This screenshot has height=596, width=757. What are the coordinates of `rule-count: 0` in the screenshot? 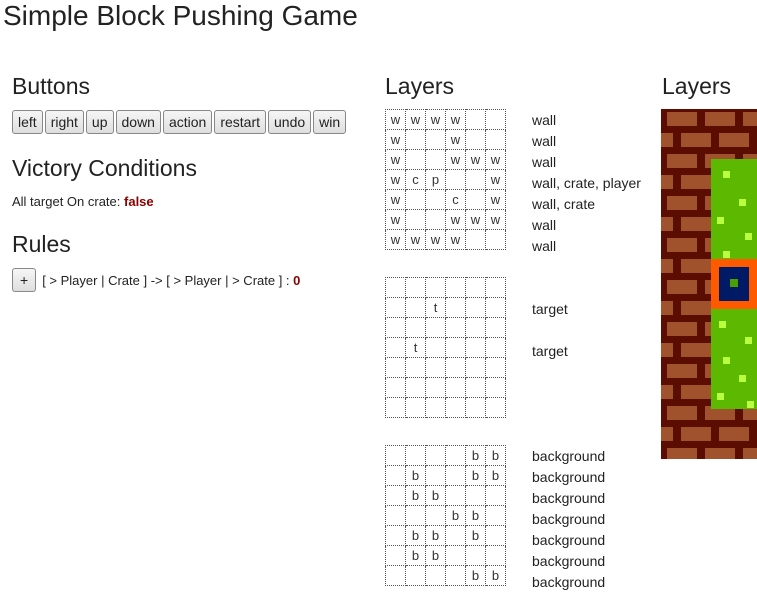 It's located at (297, 280).